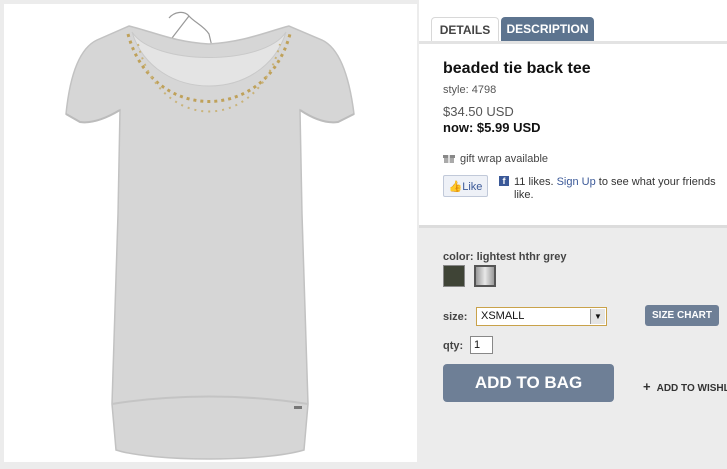 Image resolution: width=727 pixels, height=469 pixels. What do you see at coordinates (472, 187) in the screenshot?
I see `like-label: Like` at bounding box center [472, 187].